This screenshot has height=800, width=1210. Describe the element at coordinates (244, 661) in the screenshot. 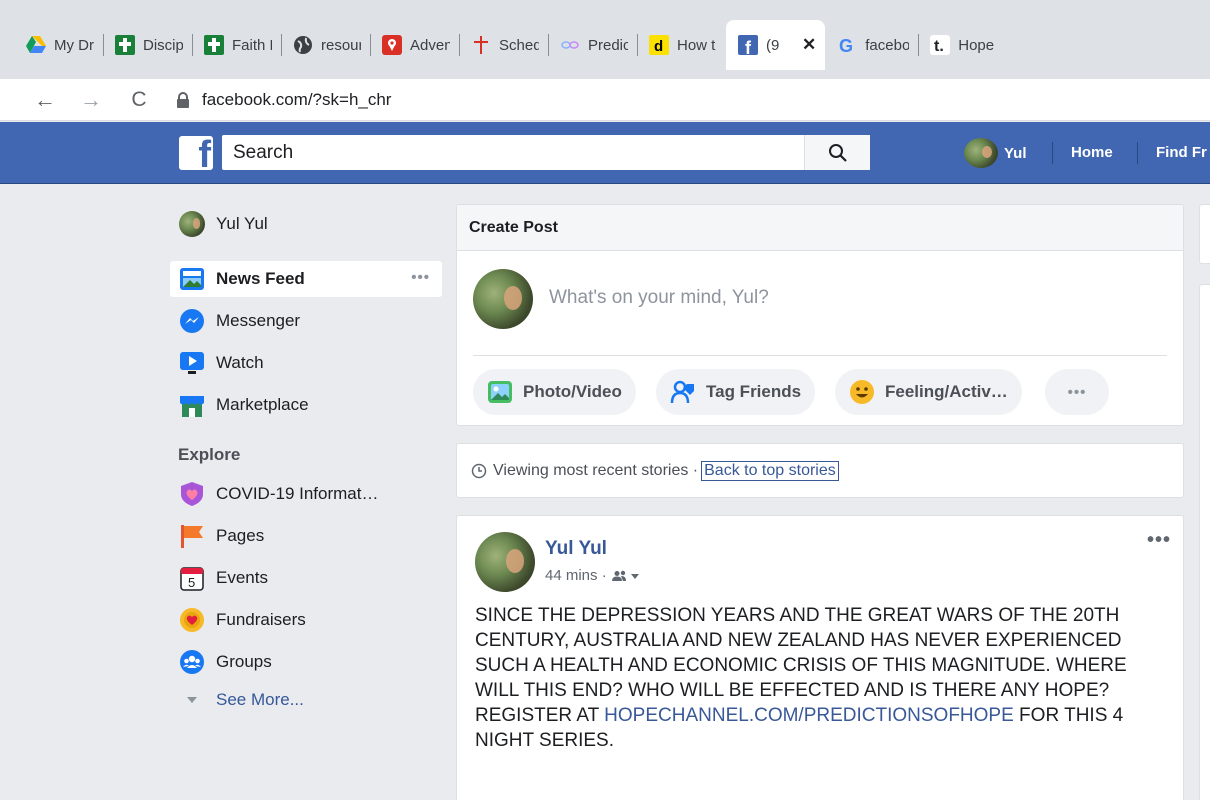

I see `sidebar-item-label: Groups` at that location.